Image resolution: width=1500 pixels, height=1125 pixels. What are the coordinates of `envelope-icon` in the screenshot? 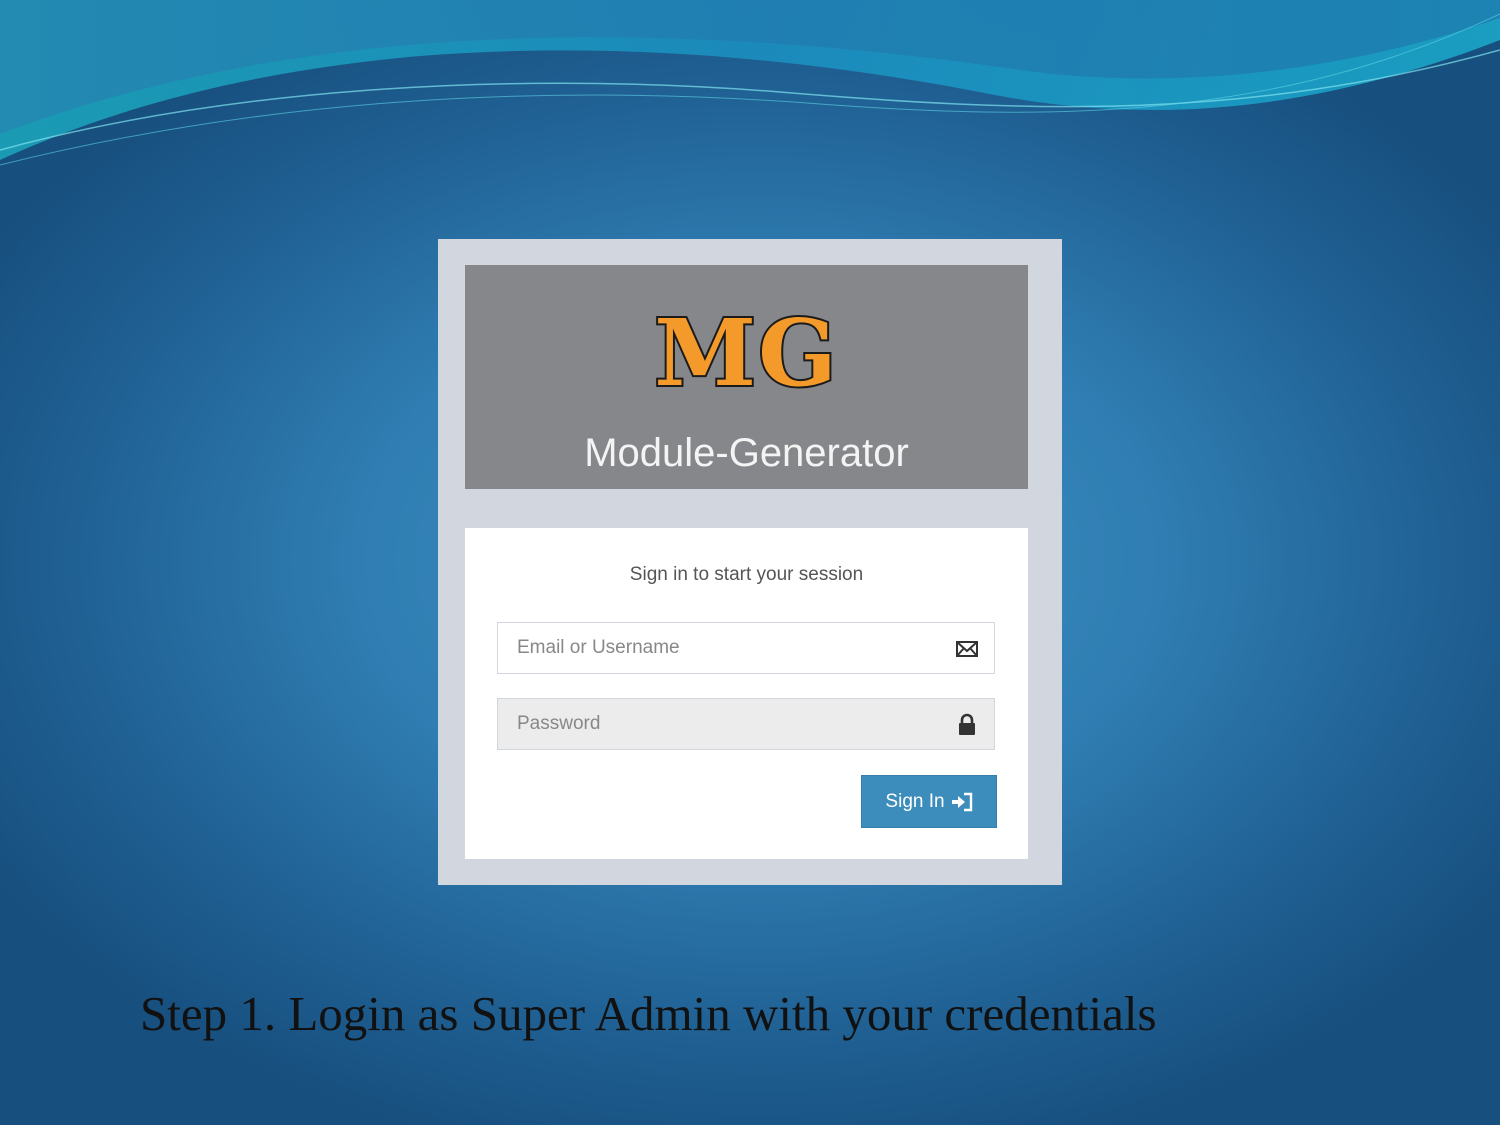 It's located at (967, 649).